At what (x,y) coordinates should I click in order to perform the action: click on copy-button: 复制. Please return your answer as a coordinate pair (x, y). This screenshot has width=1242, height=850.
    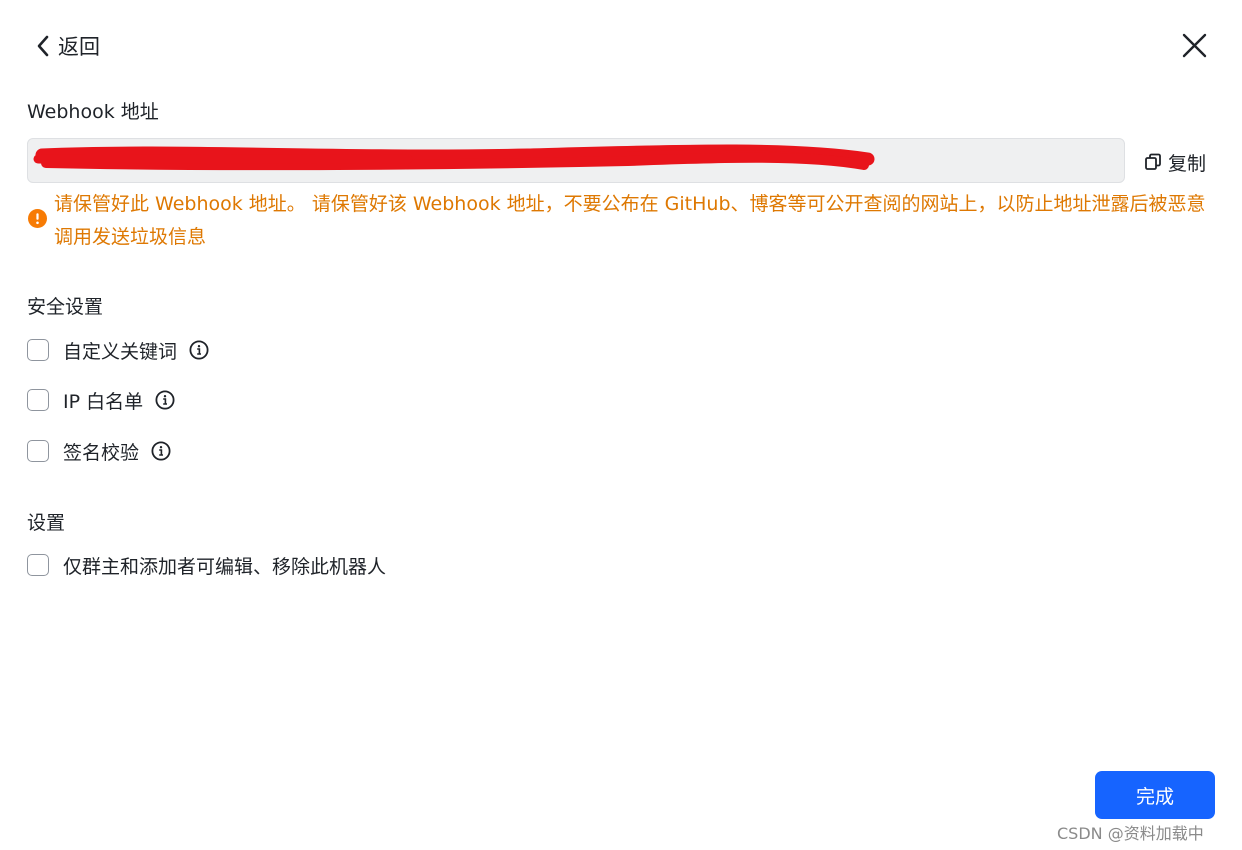
    Looking at the image, I should click on (1175, 162).